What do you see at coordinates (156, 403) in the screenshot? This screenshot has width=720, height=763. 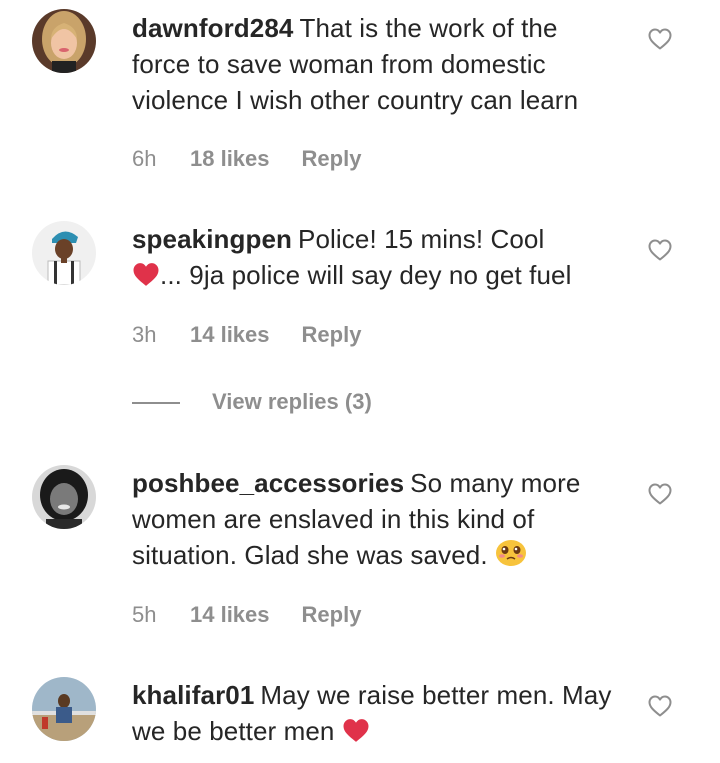 I see `view-replies-divider` at bounding box center [156, 403].